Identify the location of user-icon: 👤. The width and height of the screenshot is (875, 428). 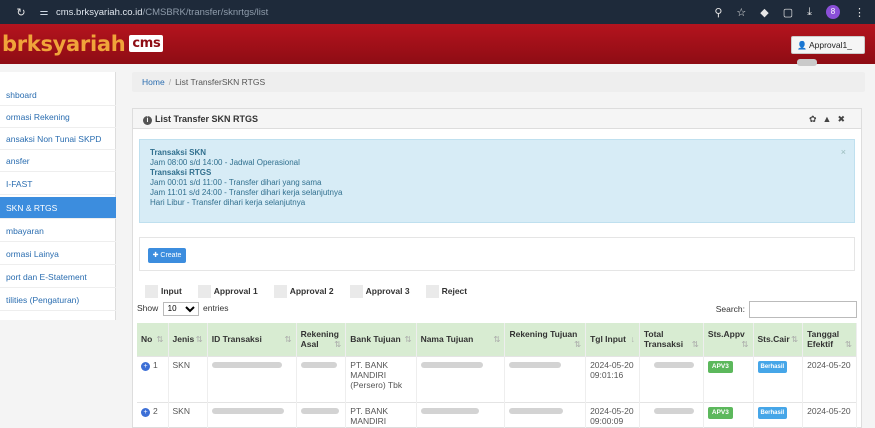
(802, 45).